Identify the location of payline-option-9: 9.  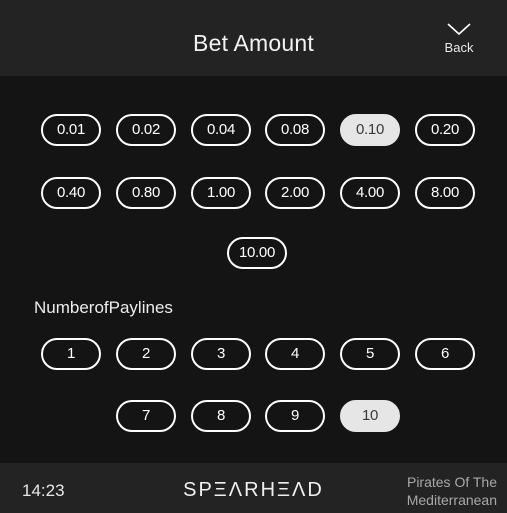
(295, 416).